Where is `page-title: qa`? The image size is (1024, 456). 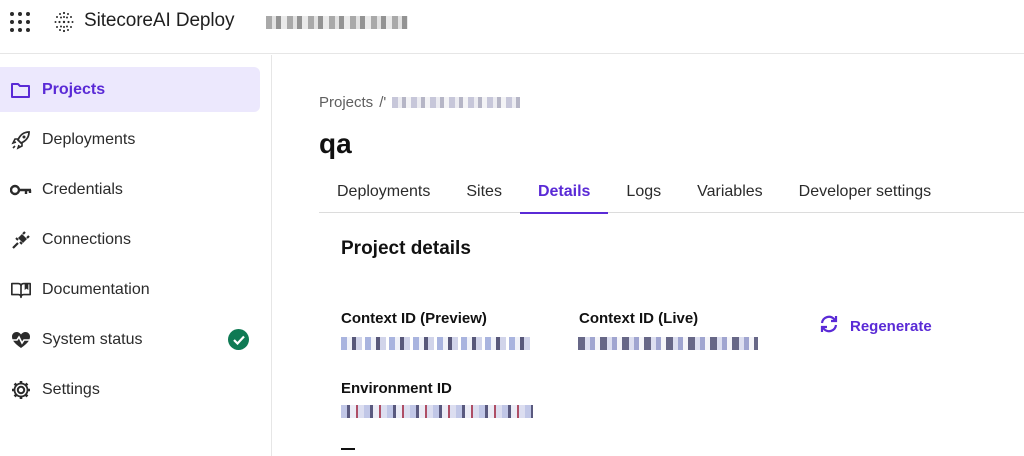
page-title: qa is located at coordinates (335, 143).